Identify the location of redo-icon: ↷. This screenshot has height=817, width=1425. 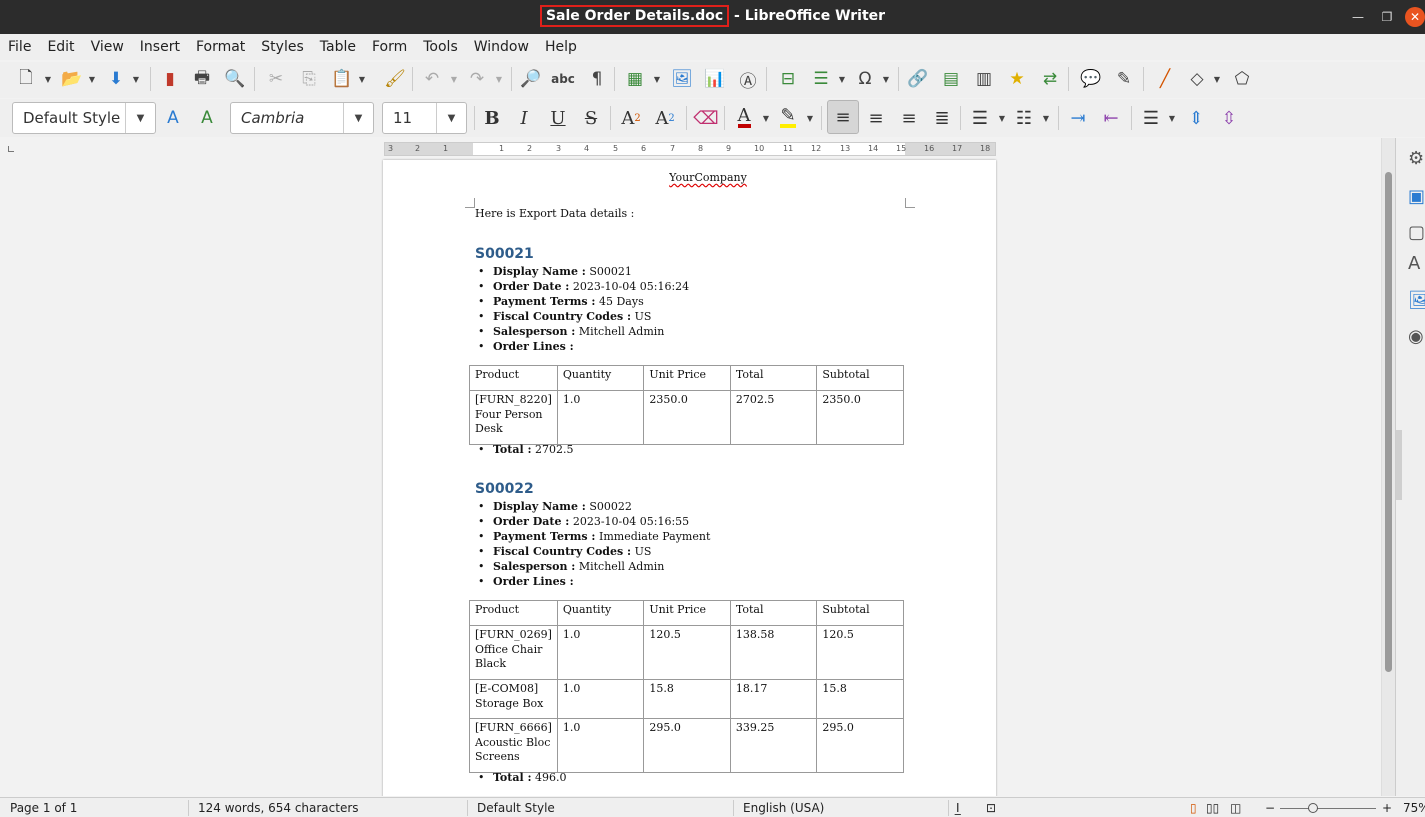
(477, 79).